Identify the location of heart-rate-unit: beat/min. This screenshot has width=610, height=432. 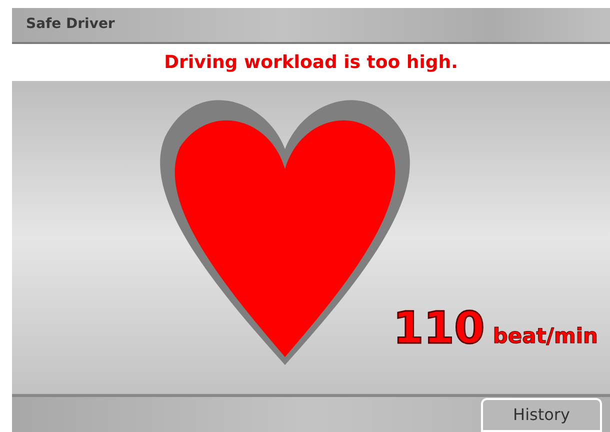
(545, 336).